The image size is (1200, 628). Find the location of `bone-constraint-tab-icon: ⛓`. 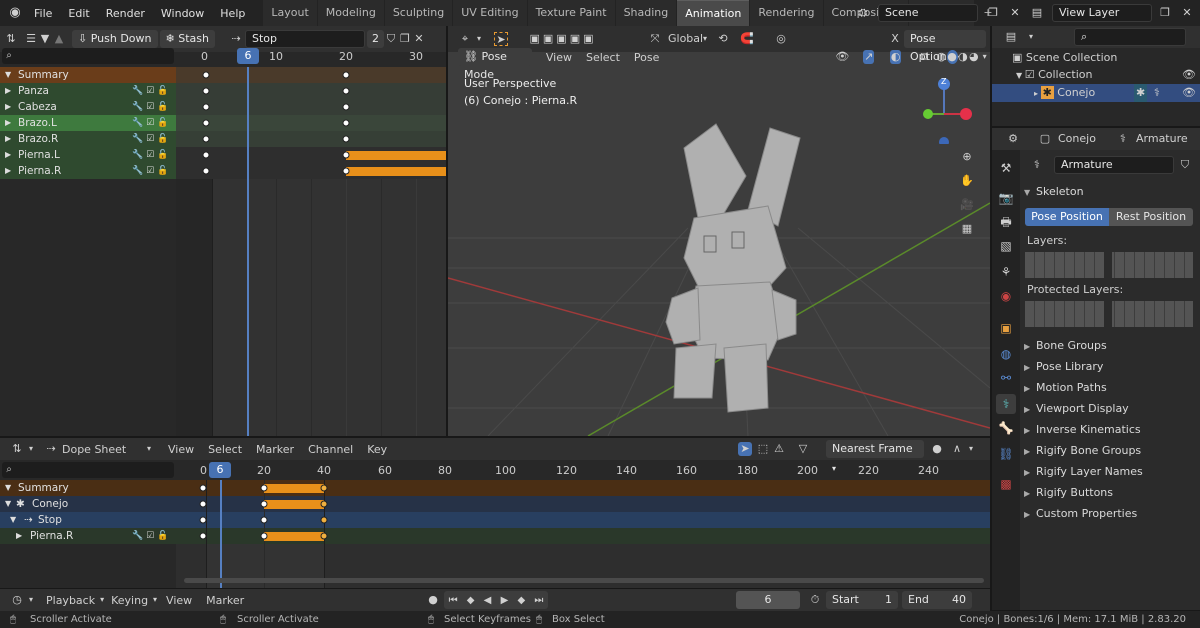

bone-constraint-tab-icon: ⛓ is located at coordinates (1006, 454).